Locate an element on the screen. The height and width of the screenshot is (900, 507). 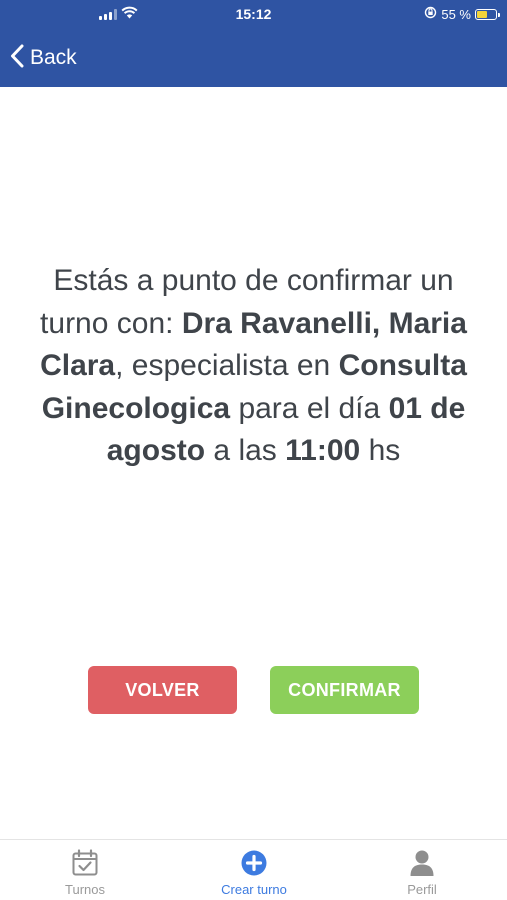
tab-turnos: Turnos is located at coordinates (85, 870).